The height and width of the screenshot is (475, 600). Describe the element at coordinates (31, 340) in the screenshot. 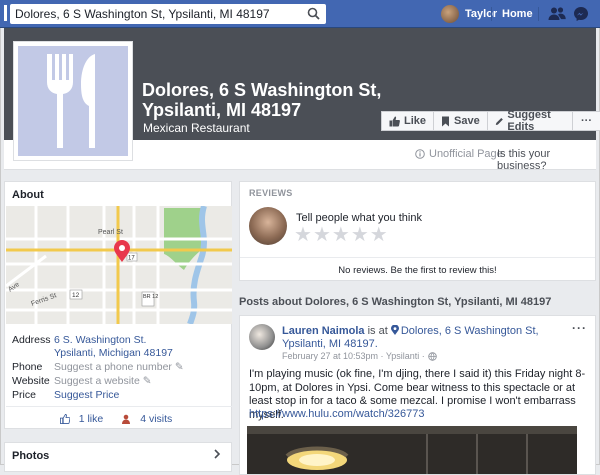

I see `address-label: Address` at that location.